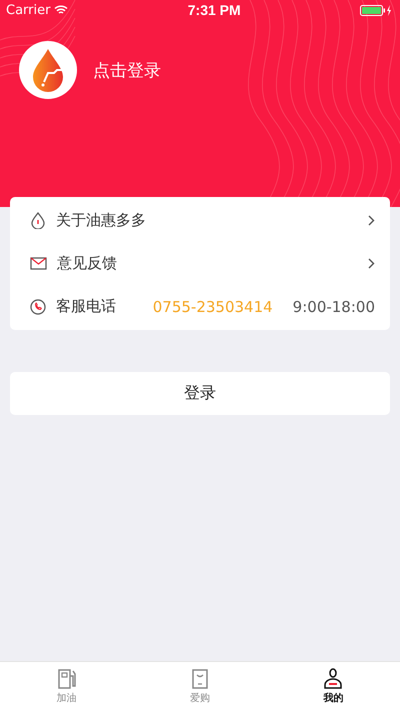 The height and width of the screenshot is (710, 400). Describe the element at coordinates (200, 263) in the screenshot. I see `menu-item: 意见反馈` at that location.